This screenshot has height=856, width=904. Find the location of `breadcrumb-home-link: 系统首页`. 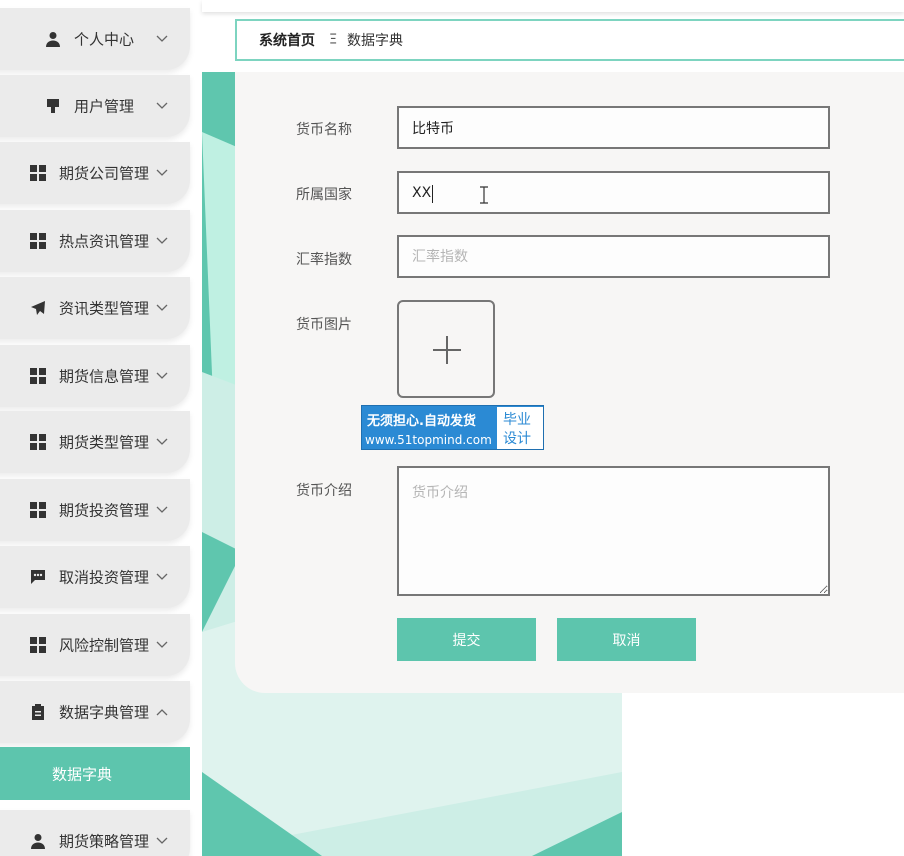

breadcrumb-home-link: 系统首页 is located at coordinates (287, 40).